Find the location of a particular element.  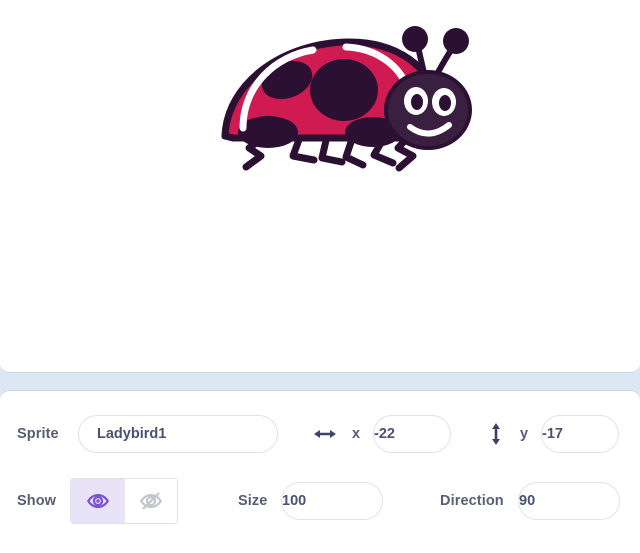

sprite-info-row-top: Sprite x is located at coordinates (320, 434).